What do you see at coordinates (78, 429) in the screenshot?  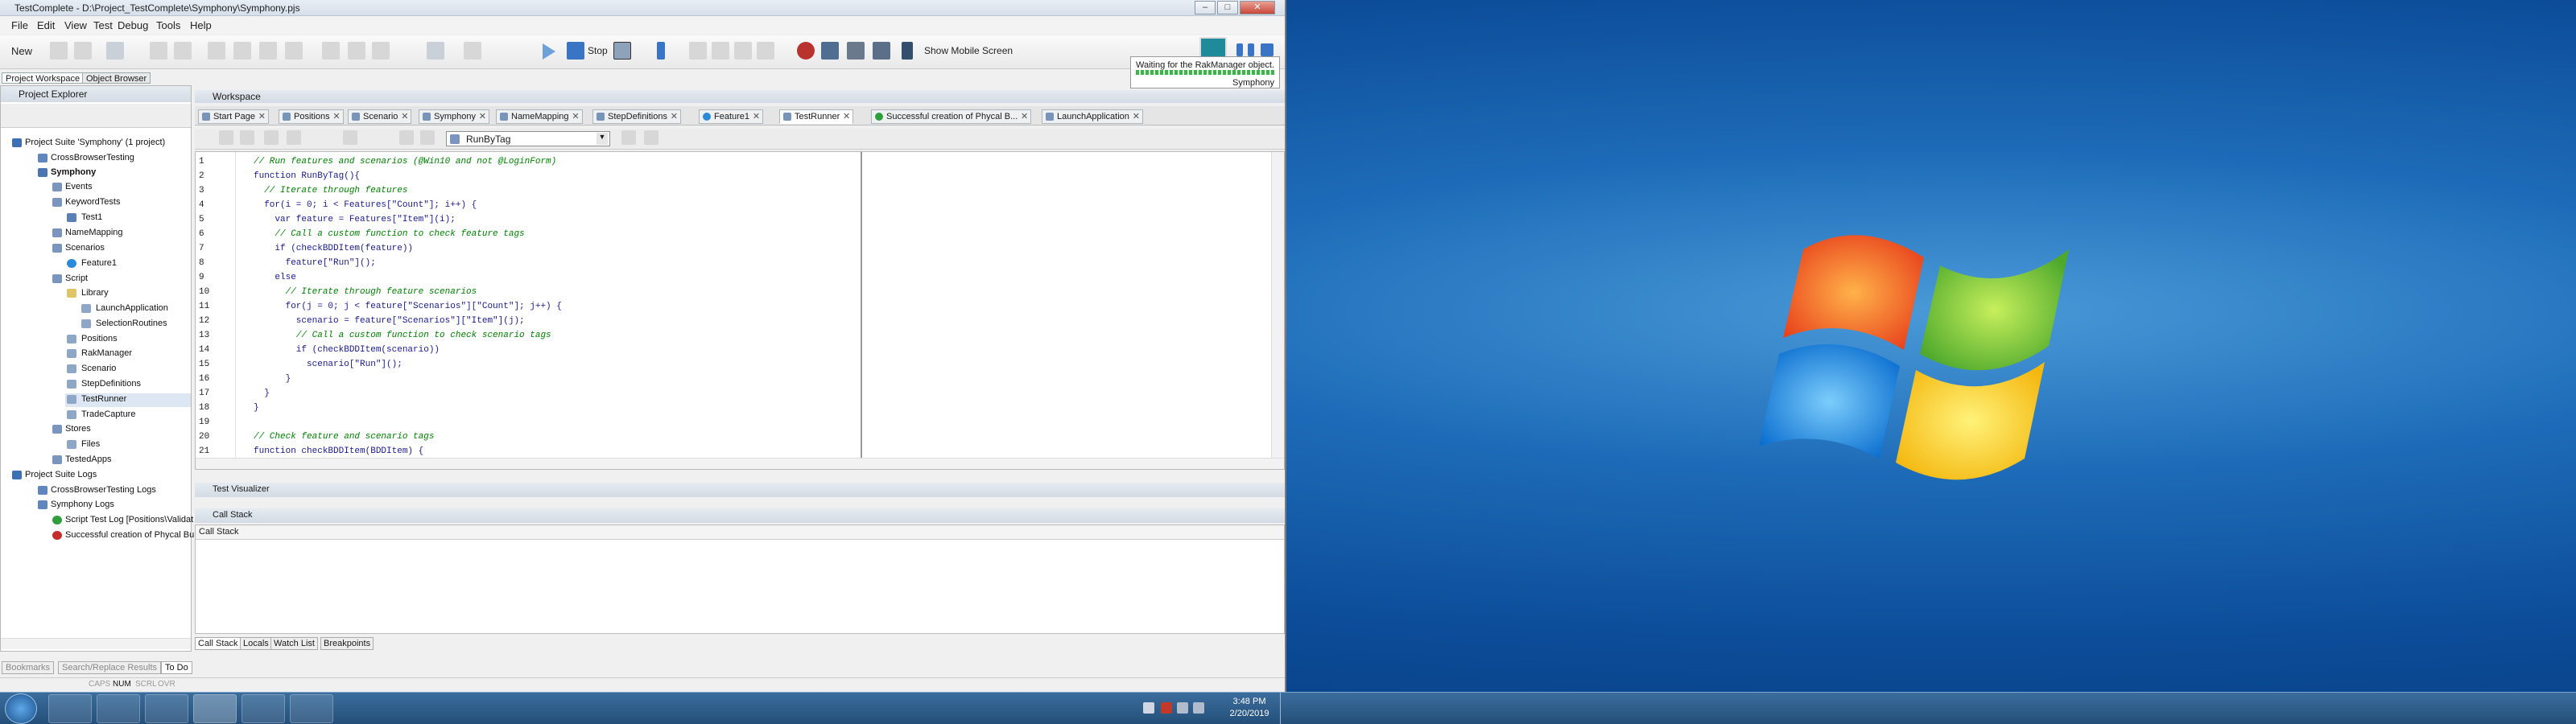 I see `tree-item: Stores` at bounding box center [78, 429].